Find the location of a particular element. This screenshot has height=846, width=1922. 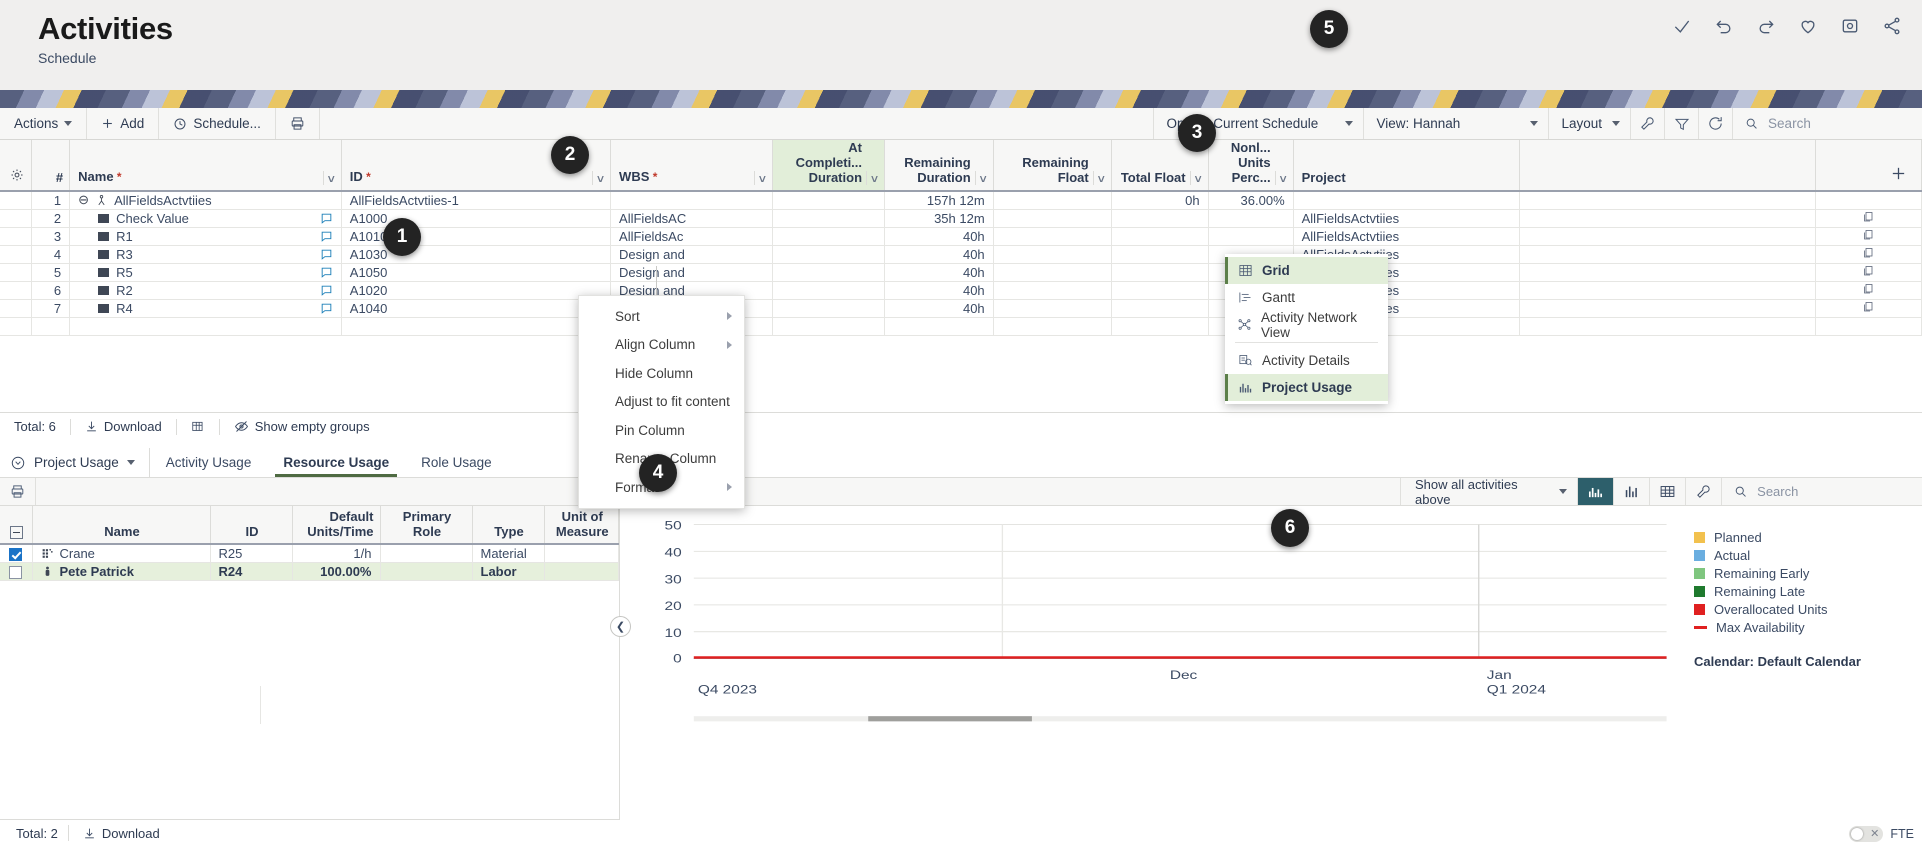

toolbar-search is located at coordinates (1827, 123).